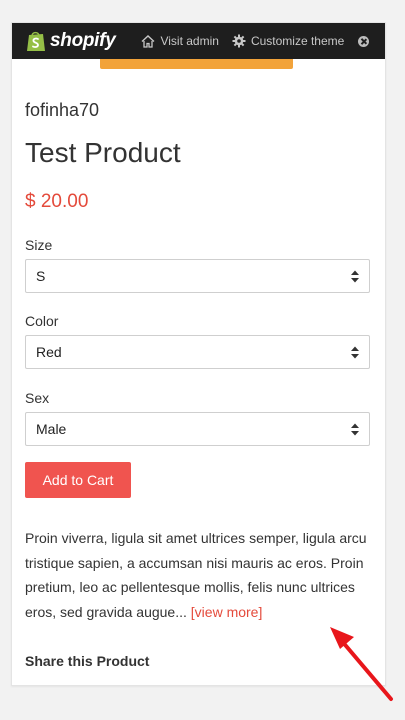  What do you see at coordinates (197, 276) in the screenshot?
I see `size-select: S` at bounding box center [197, 276].